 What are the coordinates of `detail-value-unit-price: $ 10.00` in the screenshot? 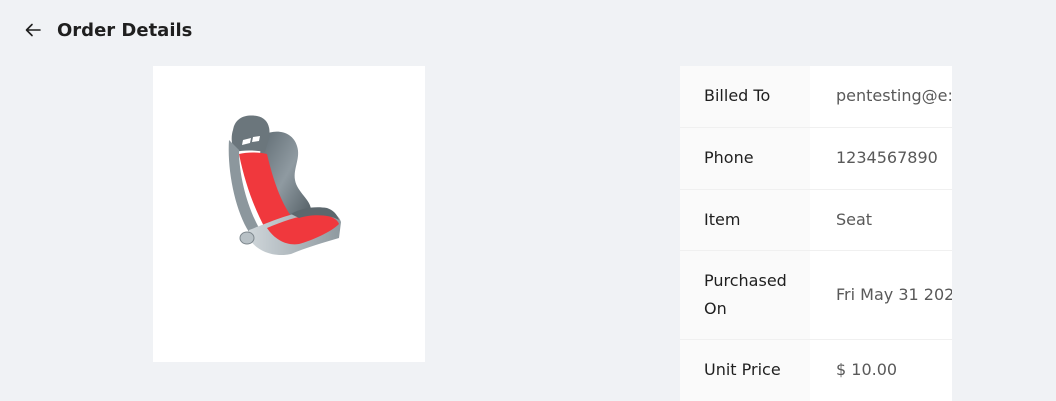 It's located at (881, 370).